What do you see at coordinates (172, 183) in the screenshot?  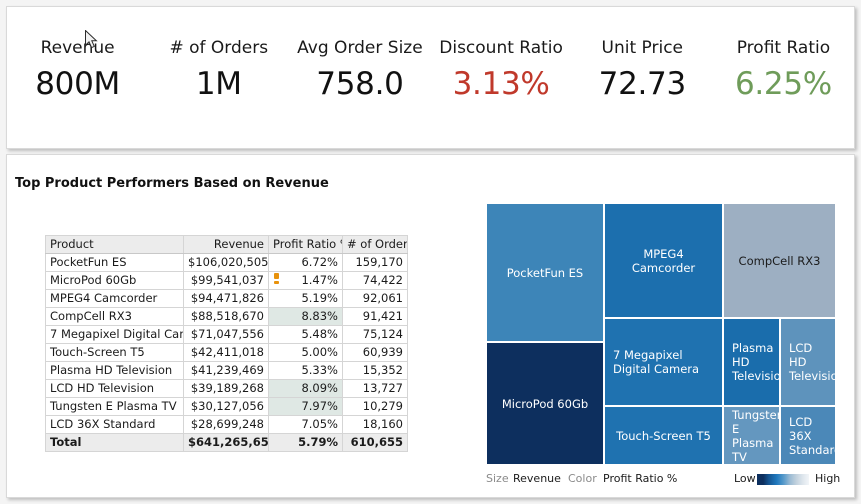 I see `page-title: Top Product Performers Based on Revenue` at bounding box center [172, 183].